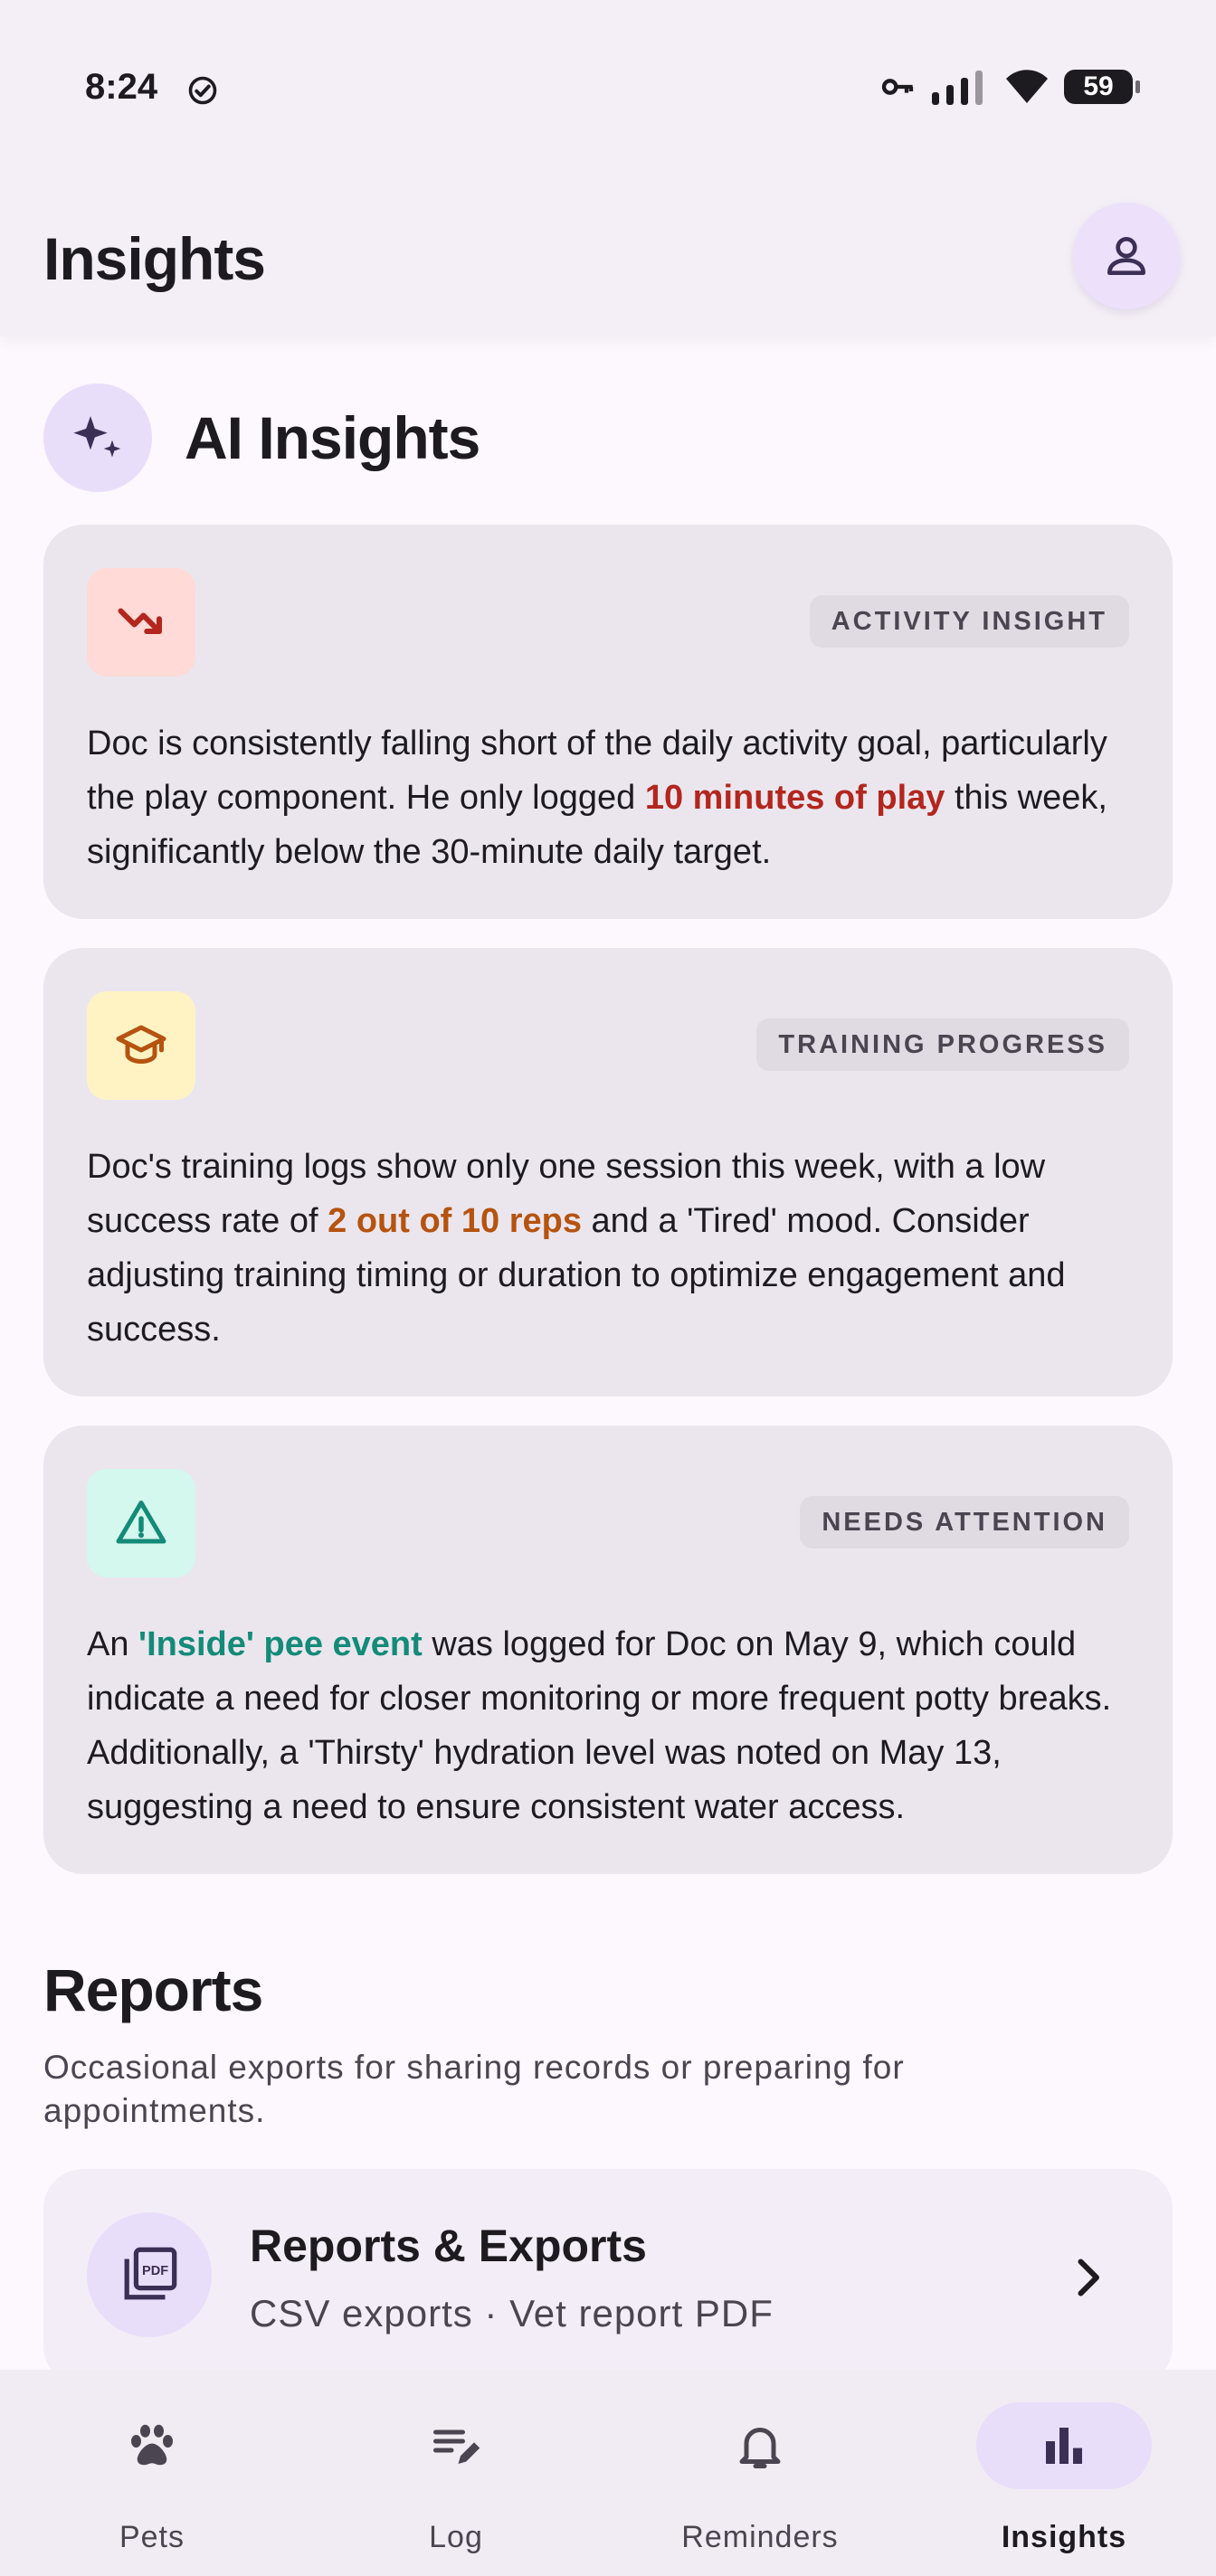 This screenshot has height=2576, width=1216. What do you see at coordinates (333, 437) in the screenshot?
I see `ai-insights-title: AI Insights` at bounding box center [333, 437].